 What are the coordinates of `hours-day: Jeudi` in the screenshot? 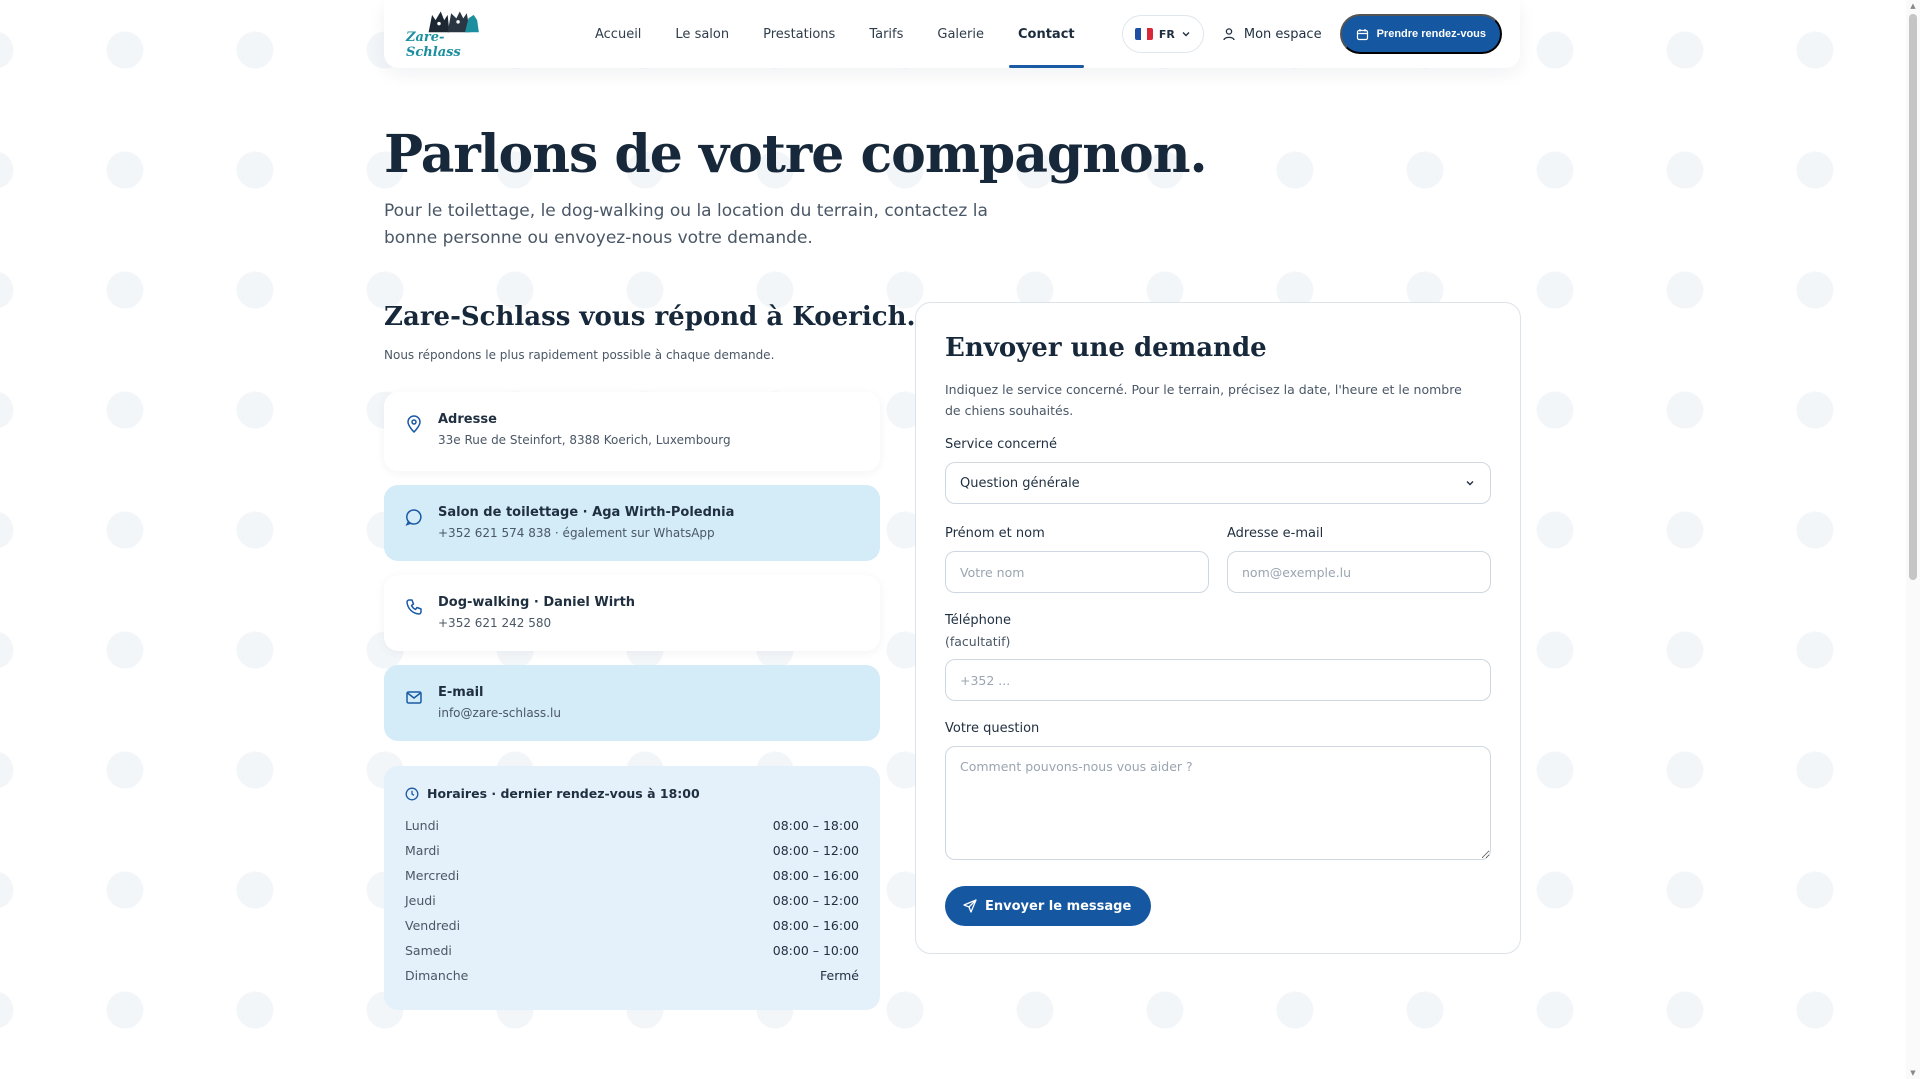 It's located at (420, 900).